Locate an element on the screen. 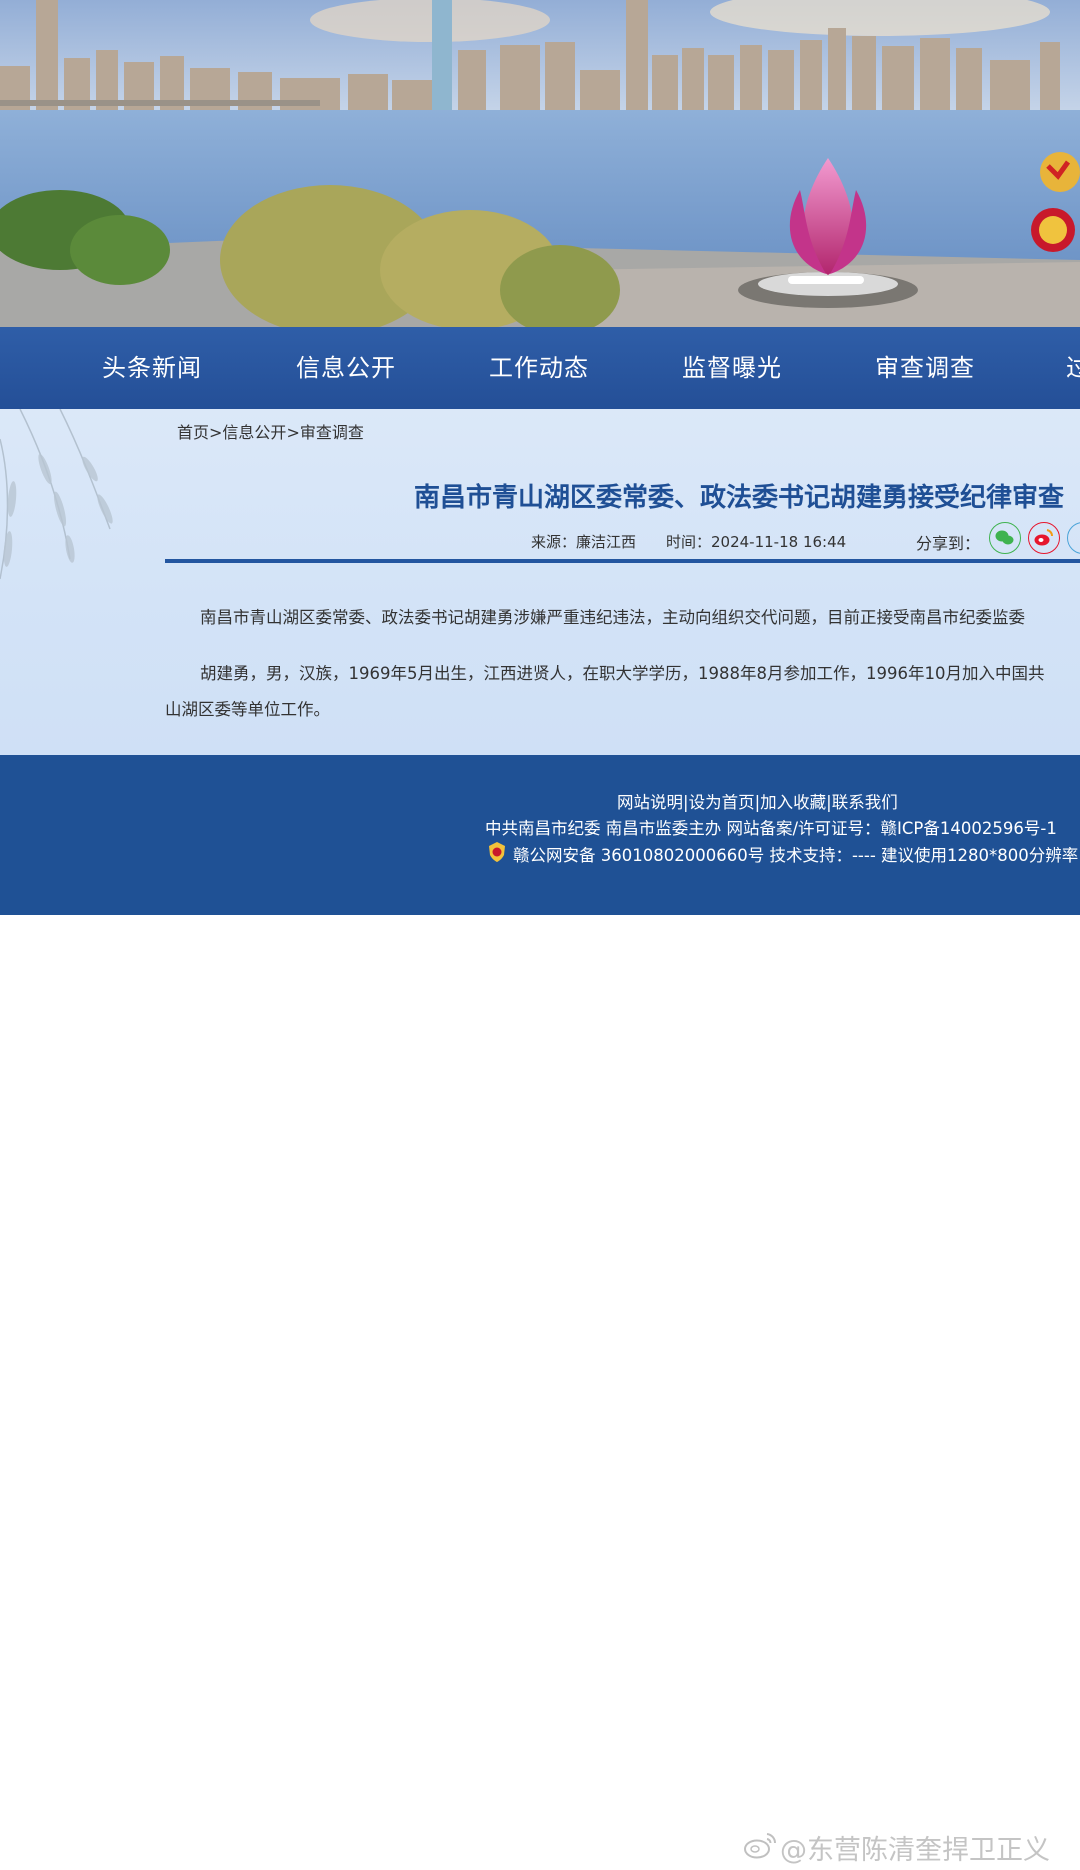 This screenshot has width=1080, height=1870. nav-item-review-investigation: 审查调查 is located at coordinates (925, 368).